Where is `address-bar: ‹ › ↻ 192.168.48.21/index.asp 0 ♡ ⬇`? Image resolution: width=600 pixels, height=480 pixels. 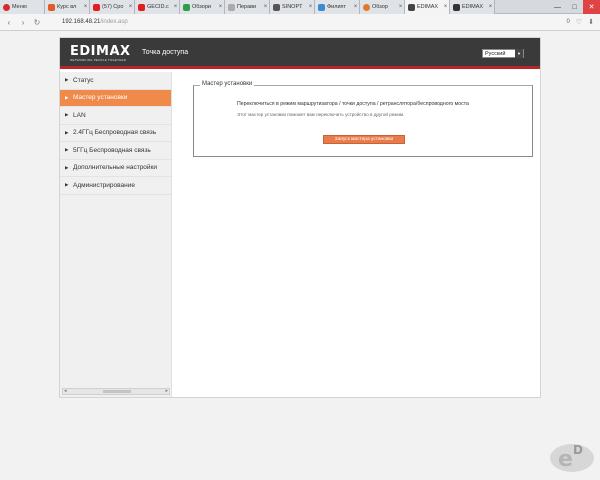 address-bar: ‹ › ↻ 192.168.48.21/index.asp 0 ♡ ⬇ is located at coordinates (300, 22).